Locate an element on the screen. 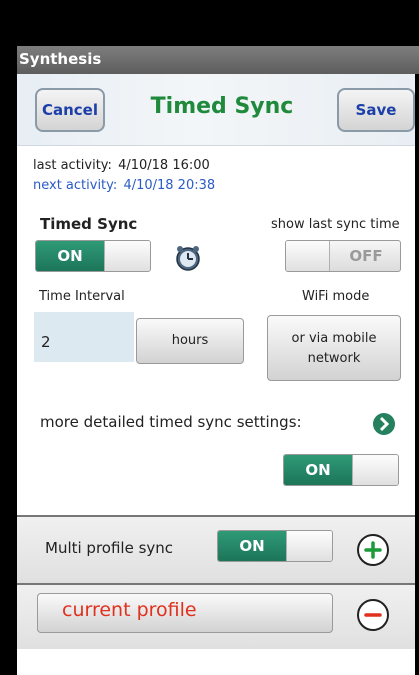 The height and width of the screenshot is (675, 419). multi-profile-toggle: ON is located at coordinates (275, 546).